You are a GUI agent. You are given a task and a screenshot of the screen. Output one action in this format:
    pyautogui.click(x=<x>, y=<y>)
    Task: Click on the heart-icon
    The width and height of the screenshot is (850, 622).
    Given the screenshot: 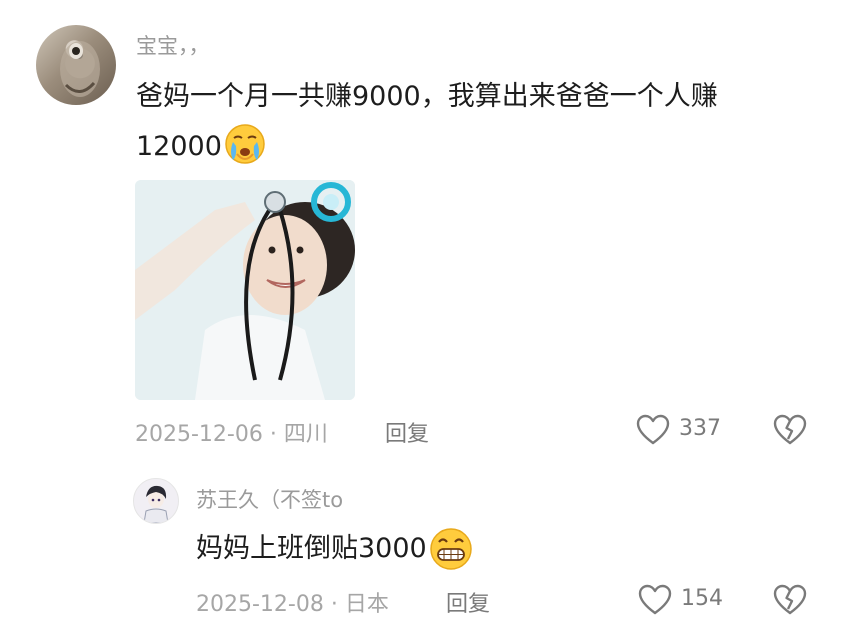 What is the action you would take?
    pyautogui.click(x=653, y=430)
    